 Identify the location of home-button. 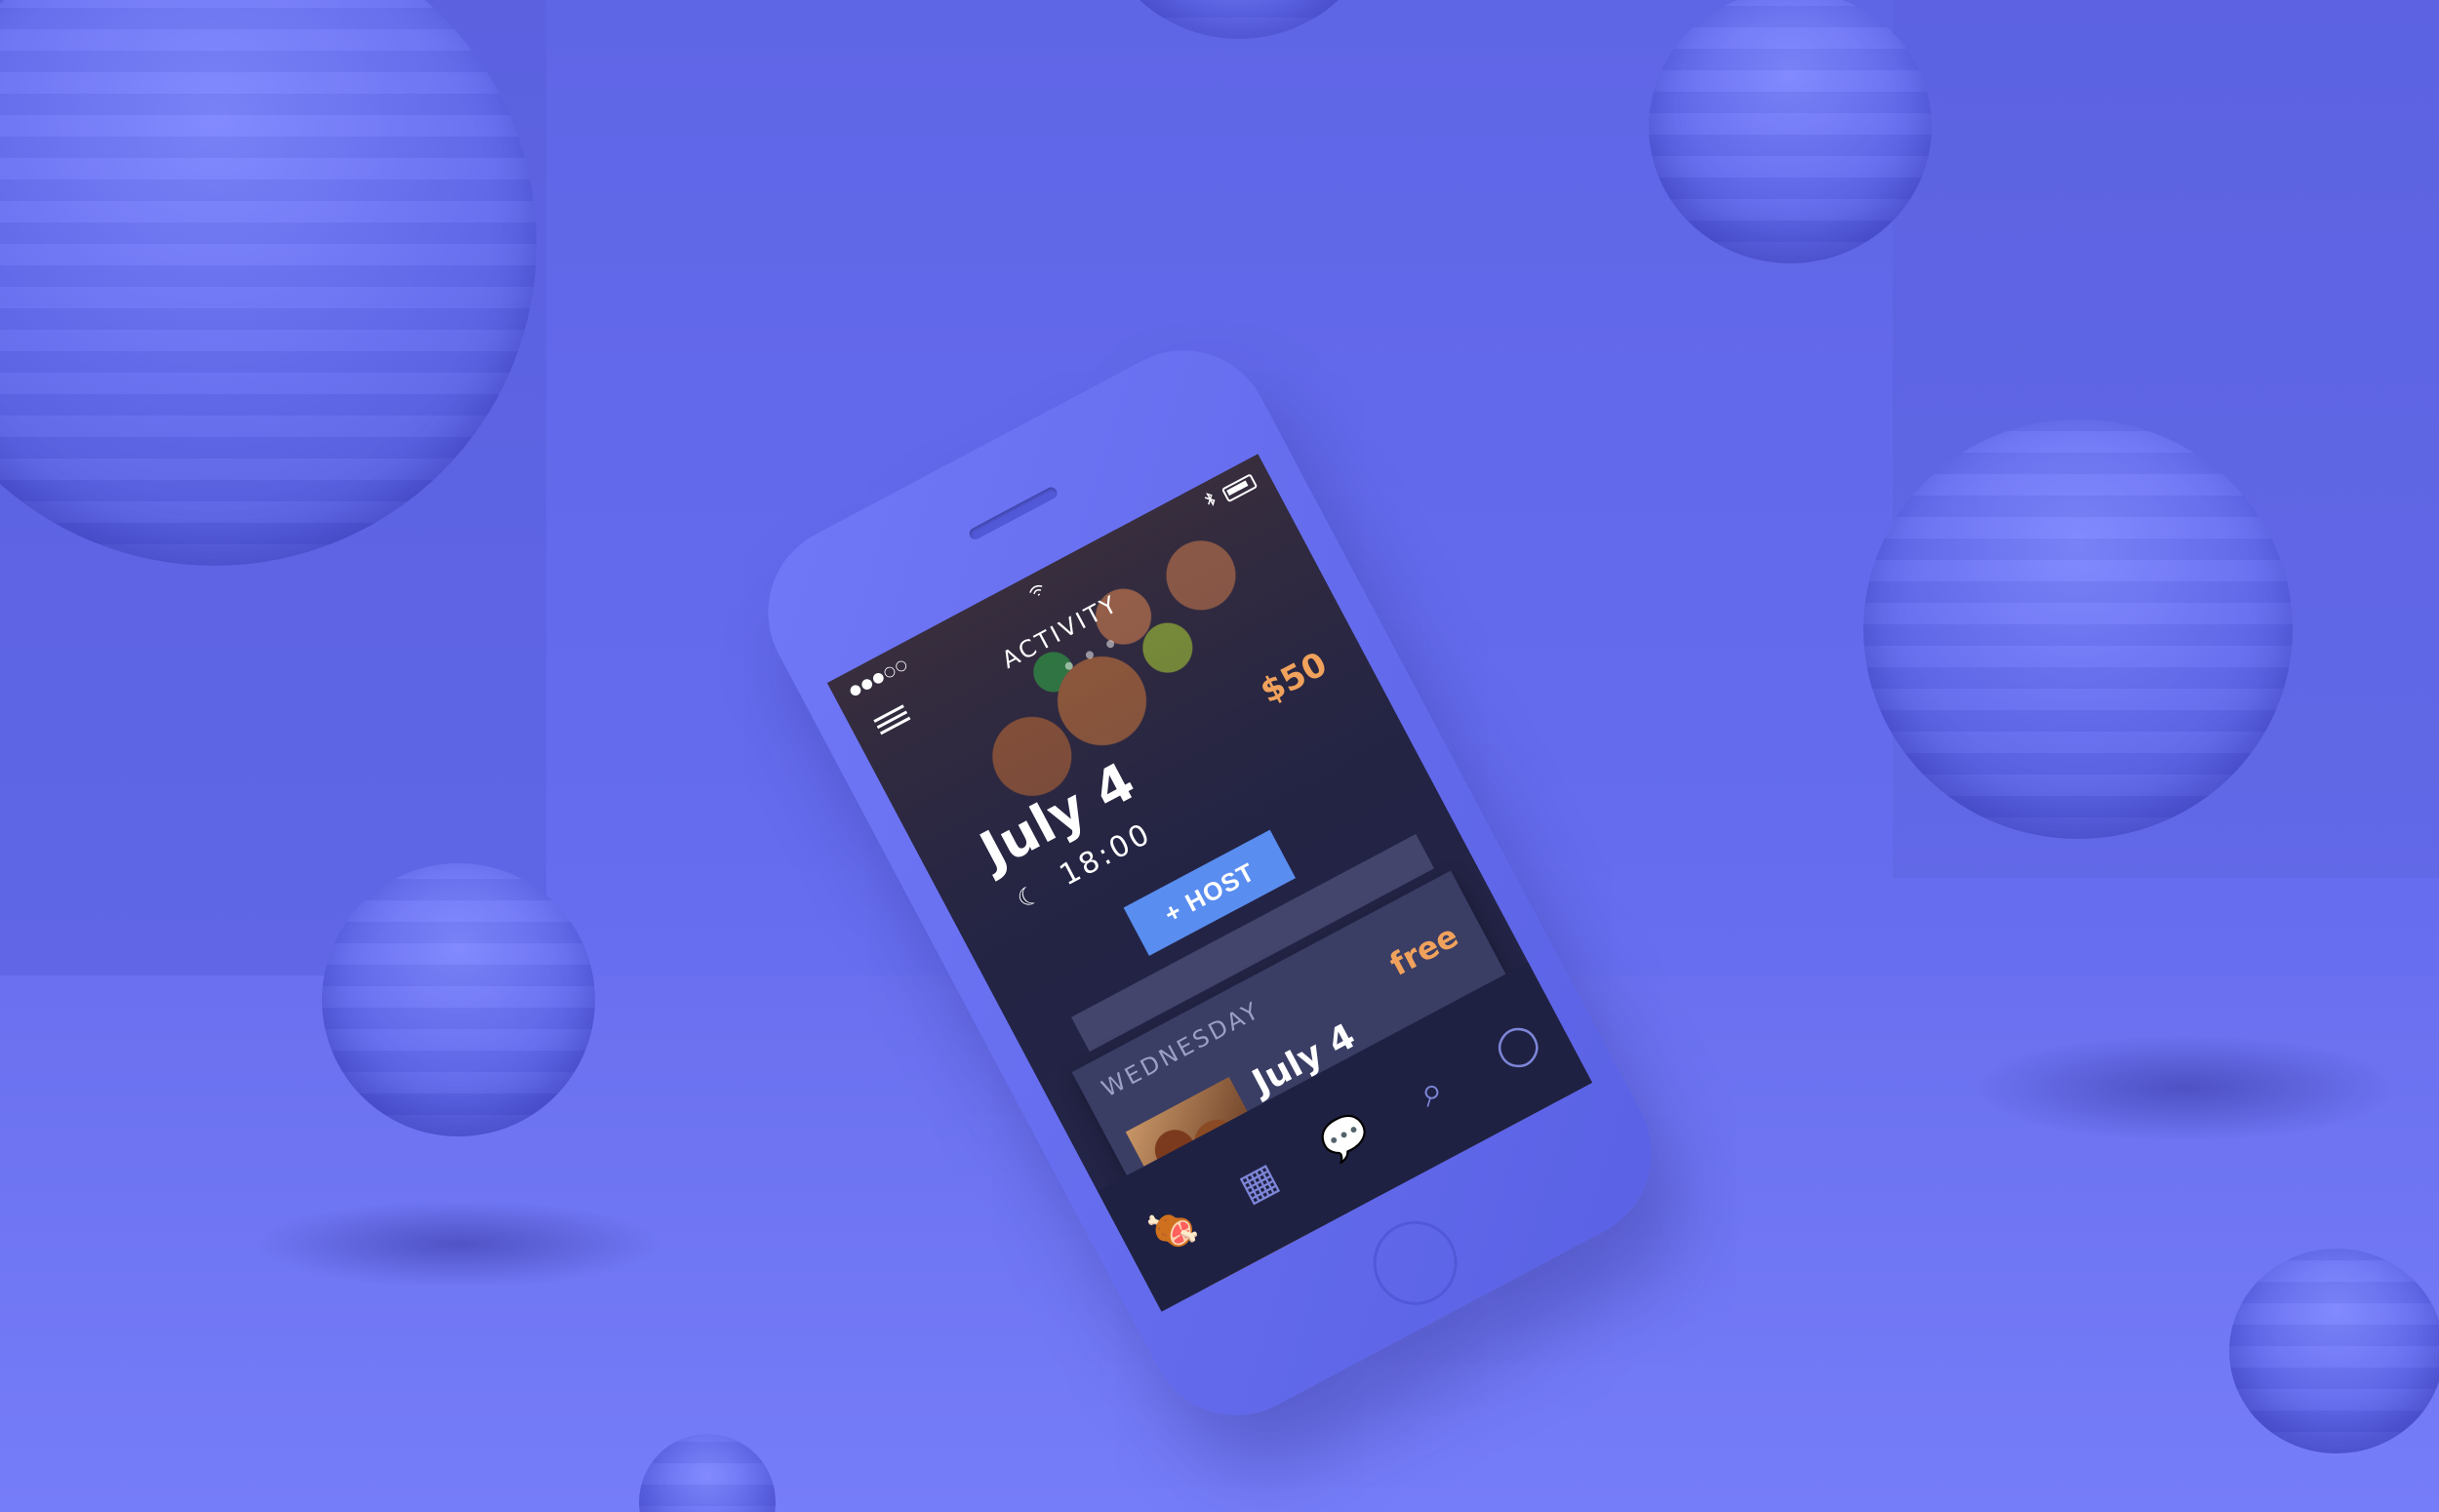
(1415, 1263).